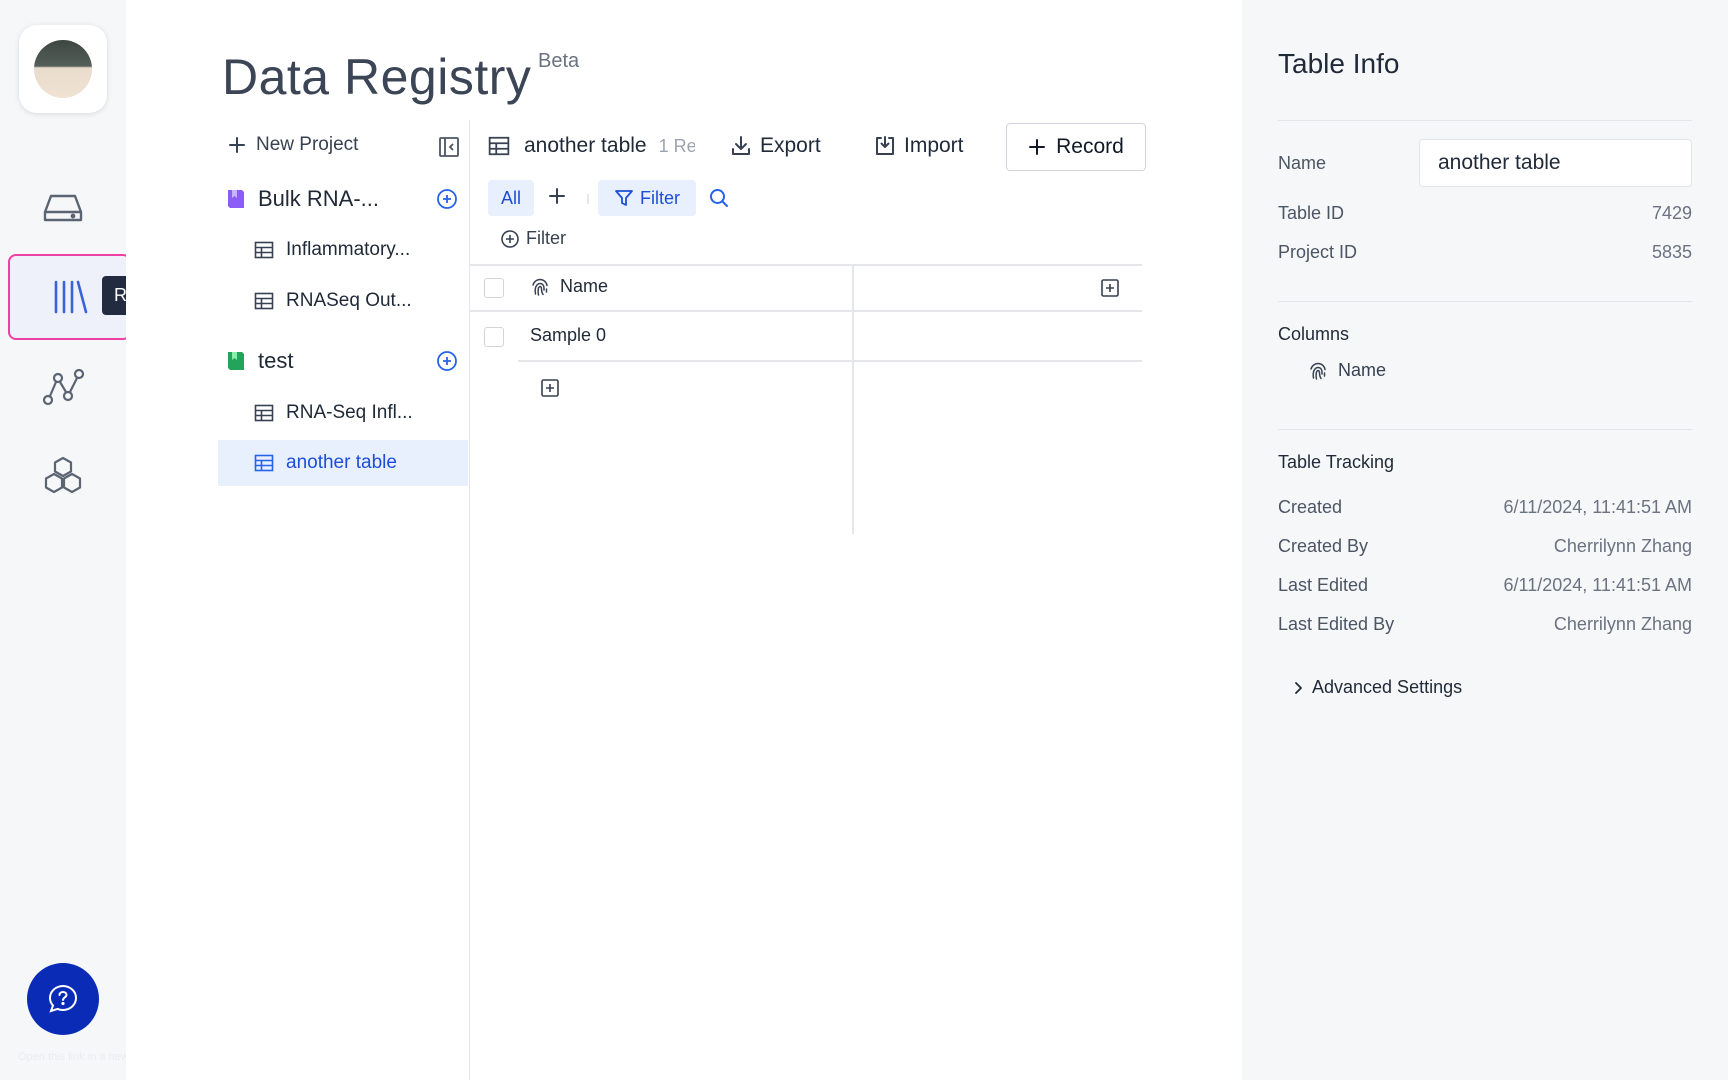 This screenshot has width=1728, height=1080. Describe the element at coordinates (1323, 585) in the screenshot. I see `last-edited-label: Last Edited` at that location.